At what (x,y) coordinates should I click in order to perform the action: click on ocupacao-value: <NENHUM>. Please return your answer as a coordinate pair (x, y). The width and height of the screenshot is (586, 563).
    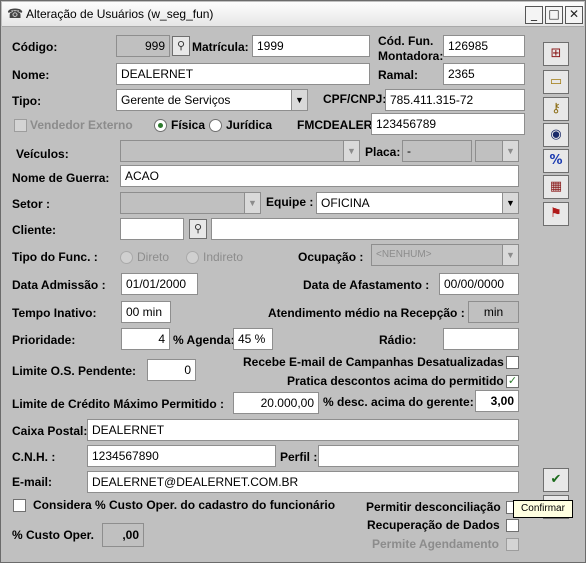
    Looking at the image, I should click on (404, 254).